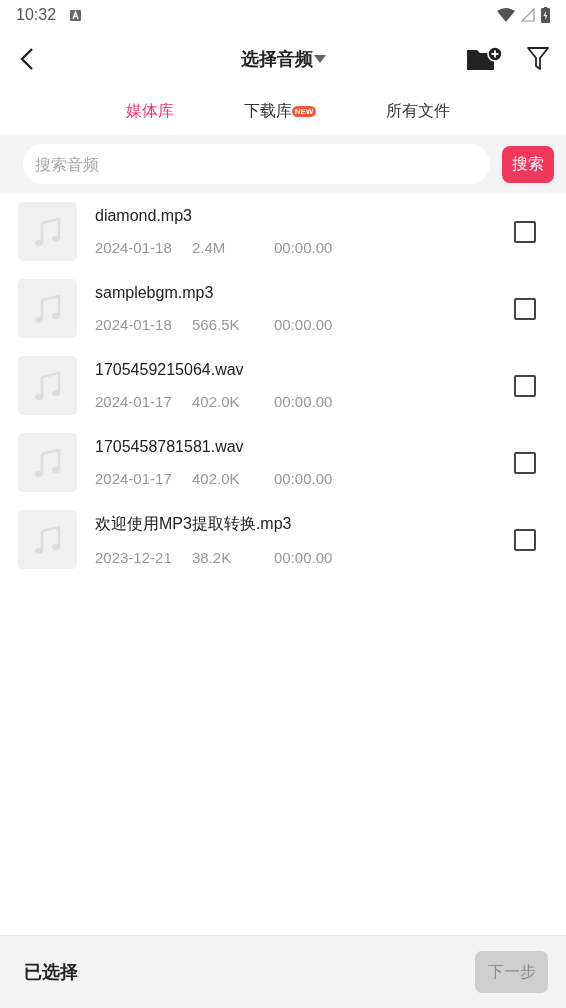 The image size is (566, 1008). I want to click on new-badge: NEW, so click(304, 111).